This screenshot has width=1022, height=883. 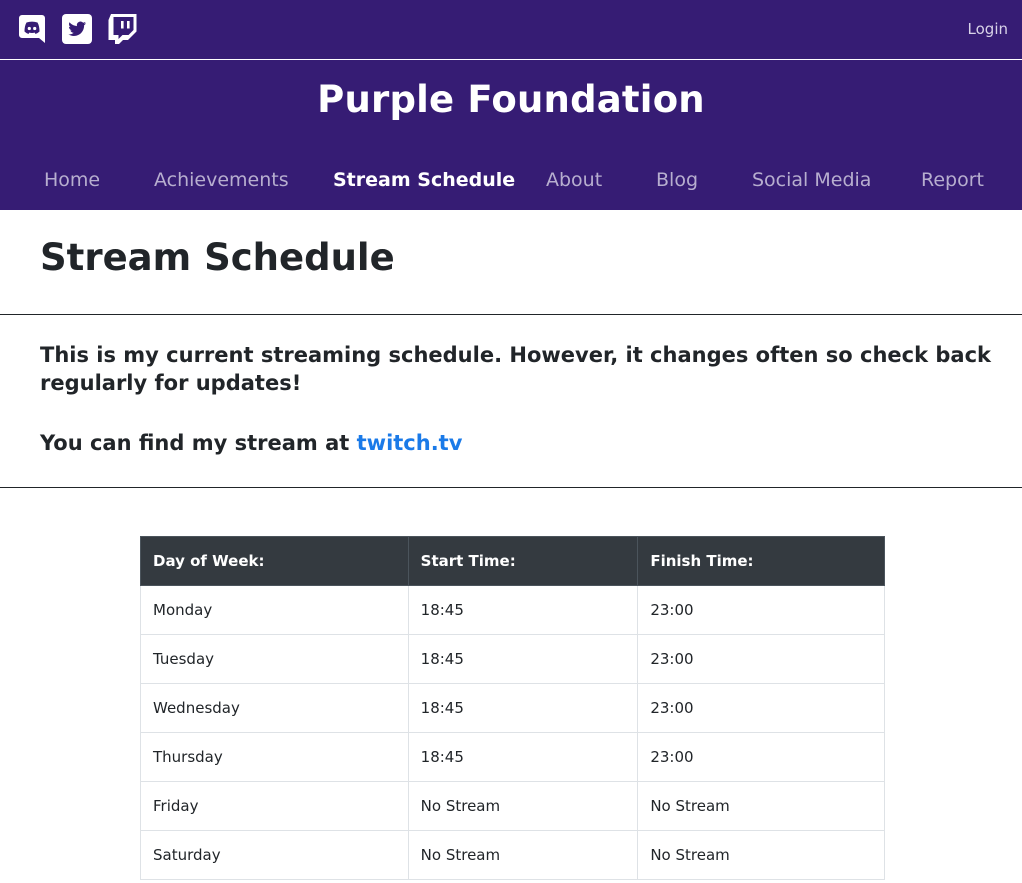 What do you see at coordinates (952, 180) in the screenshot?
I see `nav-report: Report` at bounding box center [952, 180].